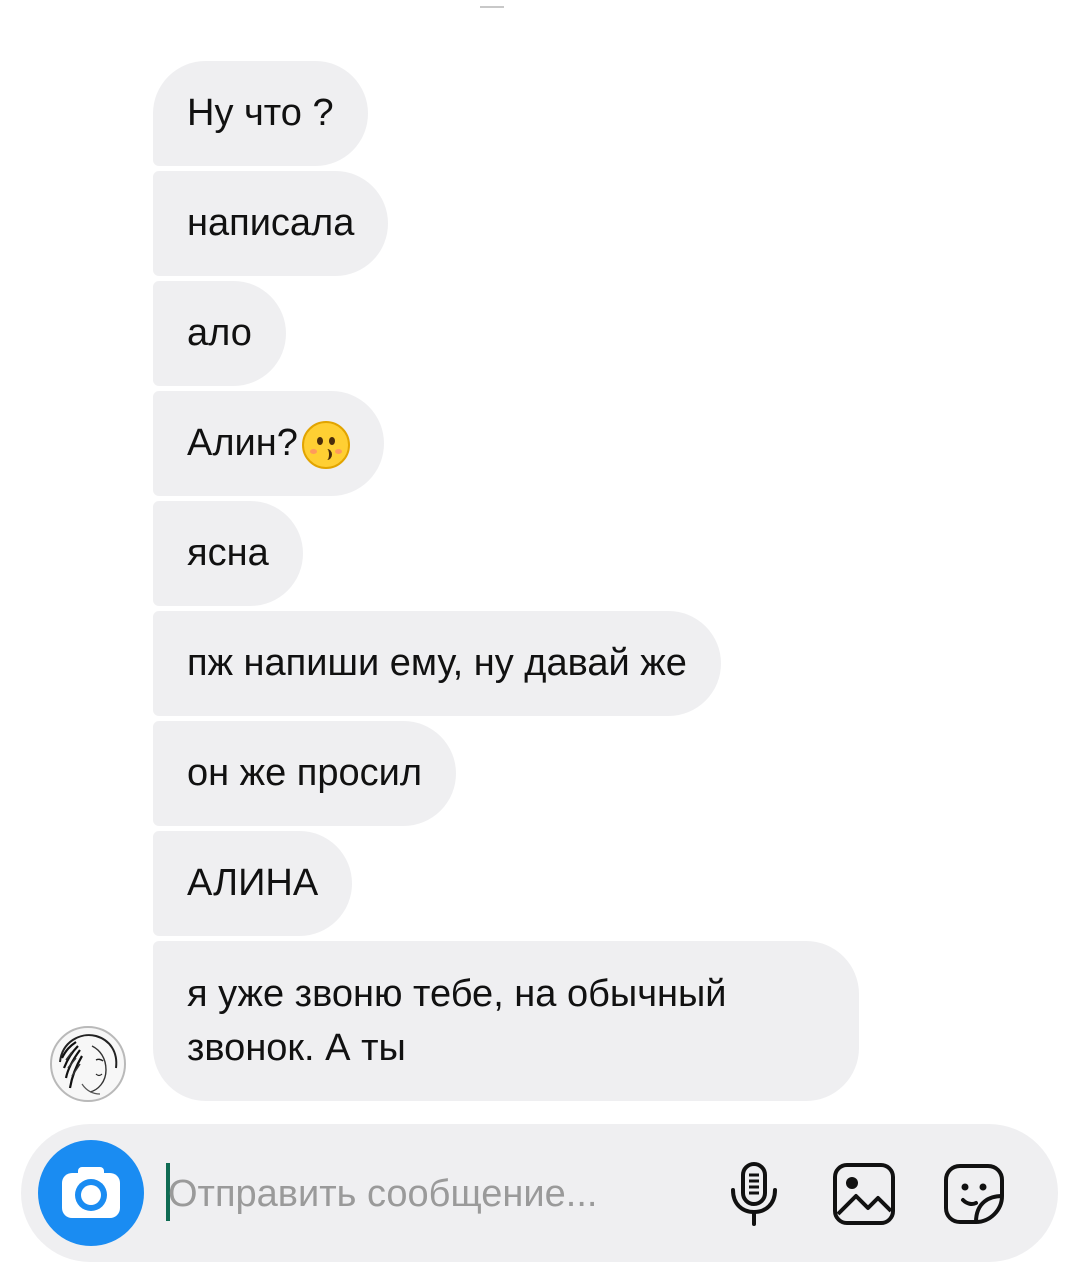 The height and width of the screenshot is (1266, 1080). I want to click on message-bubble: Ну что ?, so click(260, 113).